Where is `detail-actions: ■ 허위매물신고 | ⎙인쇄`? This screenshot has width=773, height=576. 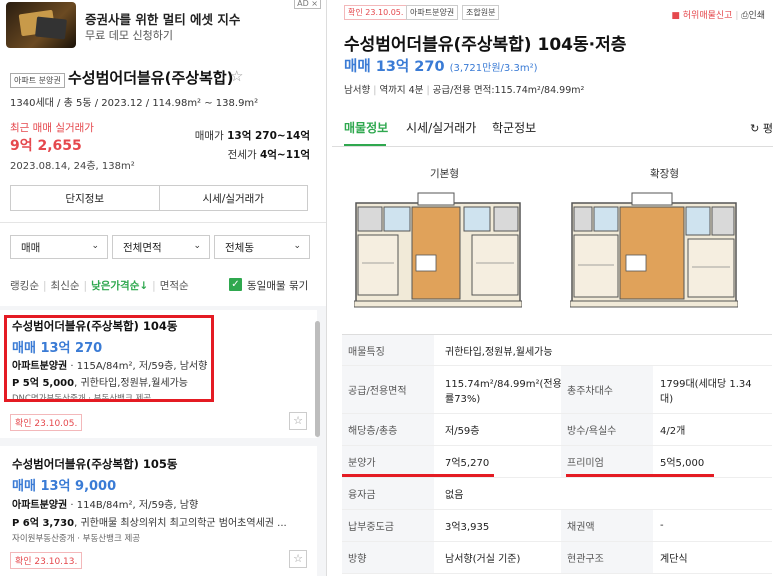
detail-actions: ■ 허위매물신고 | ⎙인쇄 is located at coordinates (718, 16).